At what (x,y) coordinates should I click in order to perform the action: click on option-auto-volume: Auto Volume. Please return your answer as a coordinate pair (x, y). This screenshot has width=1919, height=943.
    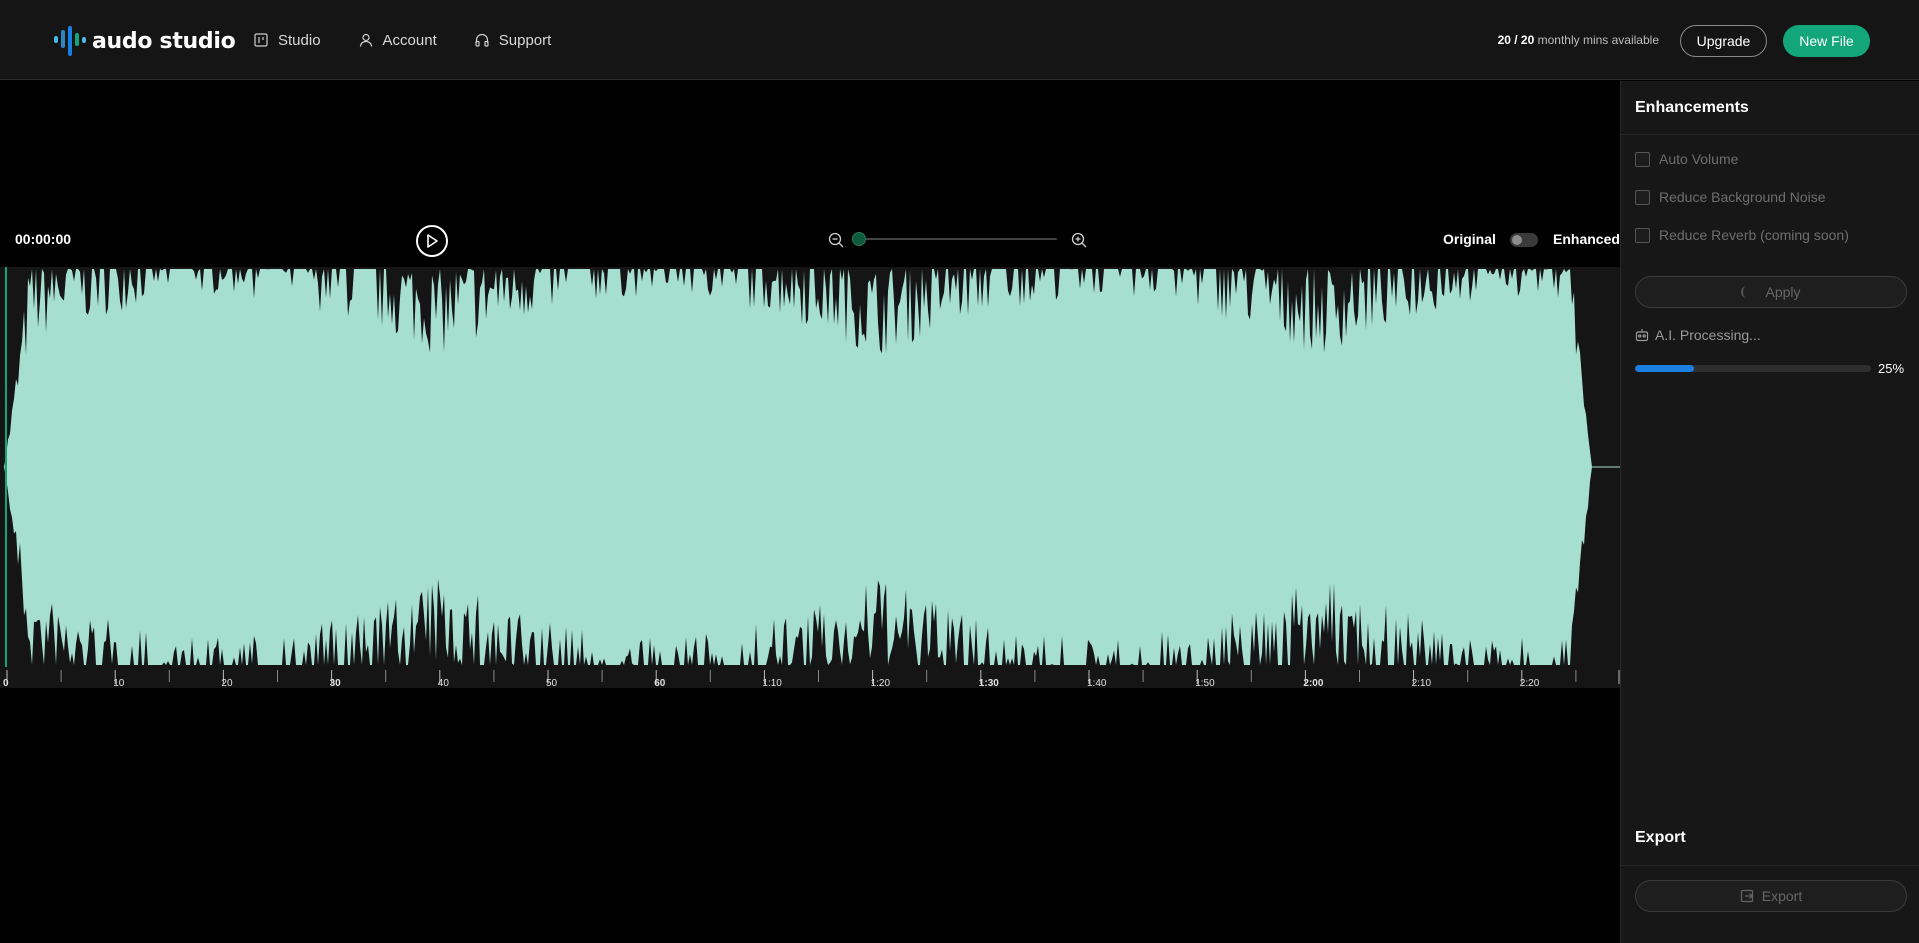
    Looking at the image, I should click on (1686, 159).